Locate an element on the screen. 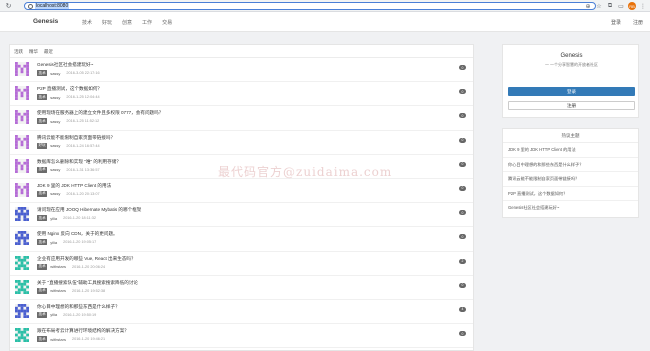 This screenshot has height=351, width=650. site-info-icon is located at coordinates (30, 6).